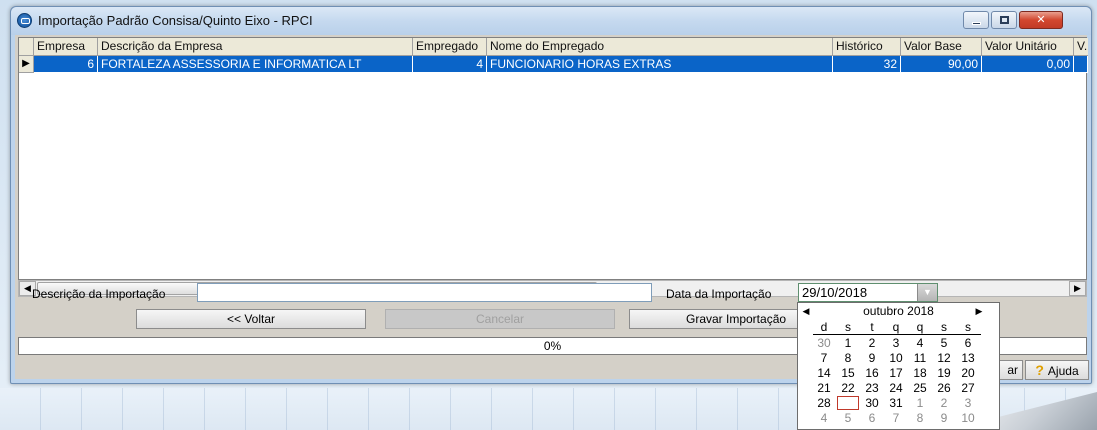 The image size is (1097, 430). What do you see at coordinates (824, 403) in the screenshot?
I see `calendar-day: 28` at bounding box center [824, 403].